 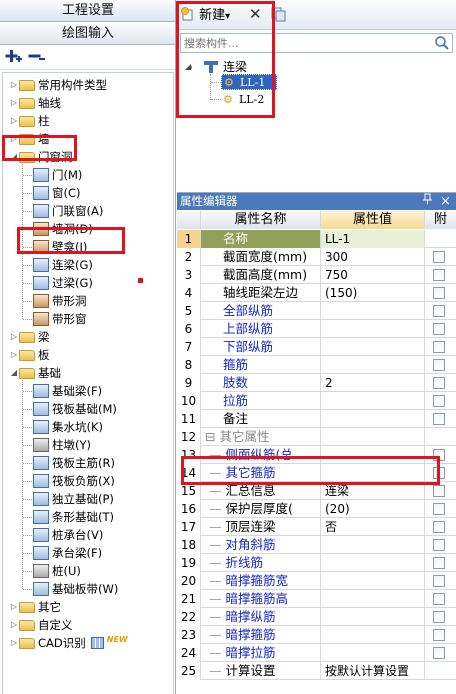 What do you see at coordinates (55, 319) in the screenshot?
I see `tree-node-13: 带形窗` at bounding box center [55, 319].